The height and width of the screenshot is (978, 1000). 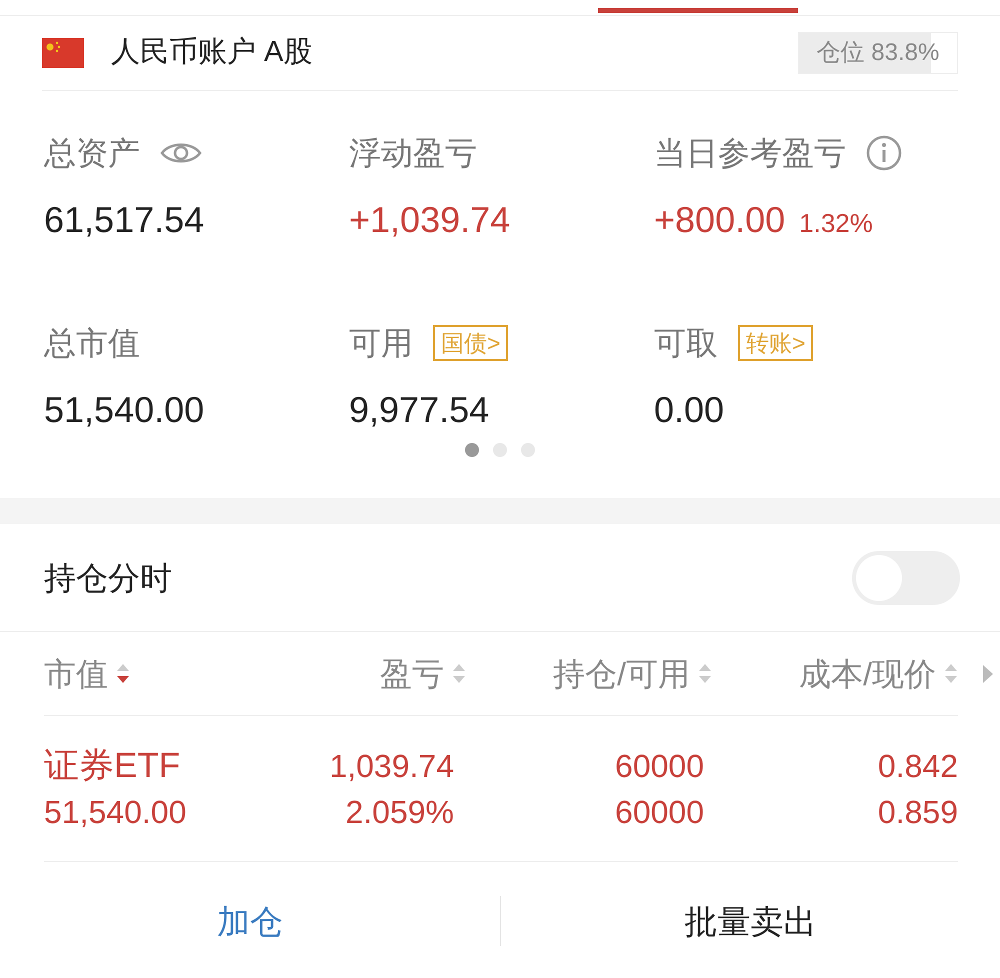 What do you see at coordinates (689, 410) in the screenshot?
I see `stat-value: 0.00` at bounding box center [689, 410].